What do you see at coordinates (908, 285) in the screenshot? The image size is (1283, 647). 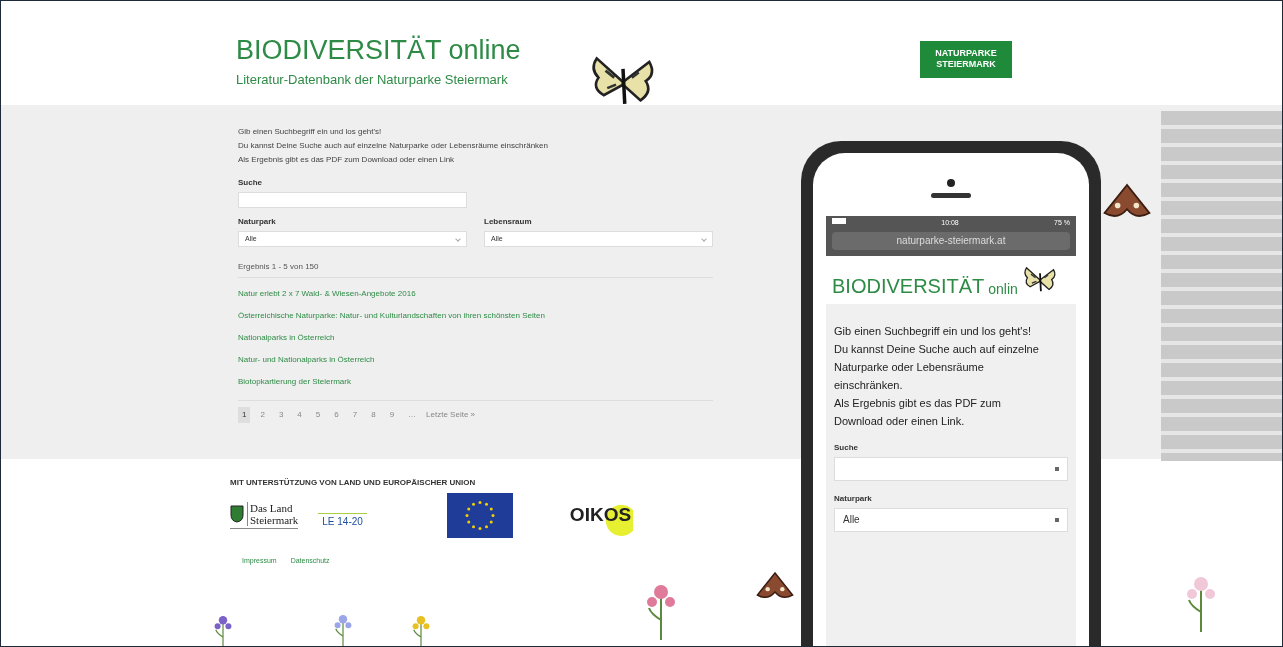 I see `phone-site-title: BIODIVERSITÄT` at bounding box center [908, 285].